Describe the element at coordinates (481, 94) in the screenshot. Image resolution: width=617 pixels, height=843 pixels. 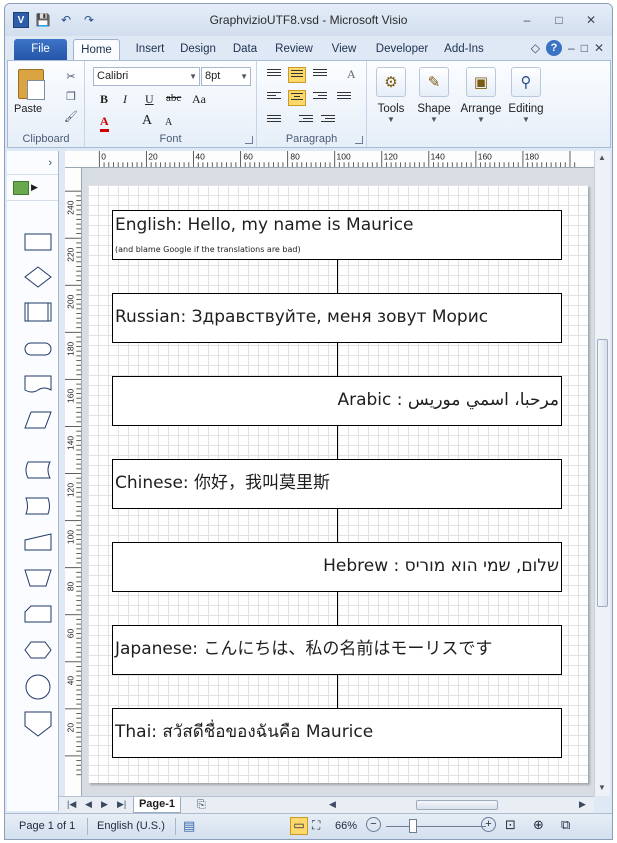
I see `arrange-button: ▣ Arrange ▼` at that location.